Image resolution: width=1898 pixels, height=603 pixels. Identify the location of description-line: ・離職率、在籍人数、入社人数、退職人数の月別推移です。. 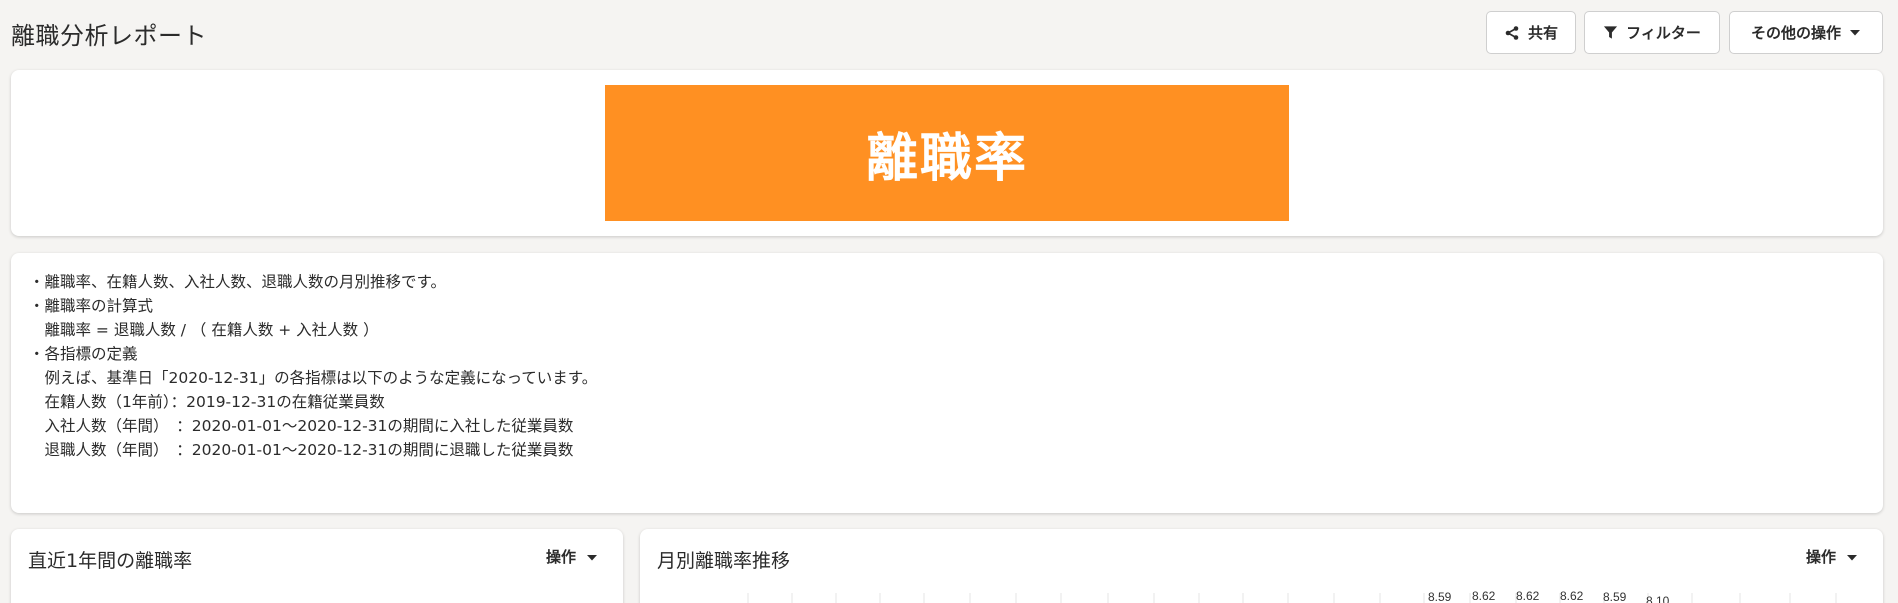
(237, 282).